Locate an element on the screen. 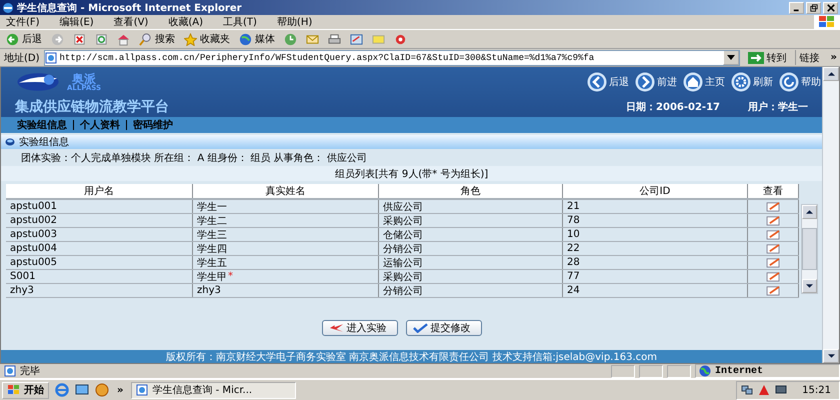 The width and height of the screenshot is (840, 400). status-text: 完毕 is located at coordinates (30, 371).